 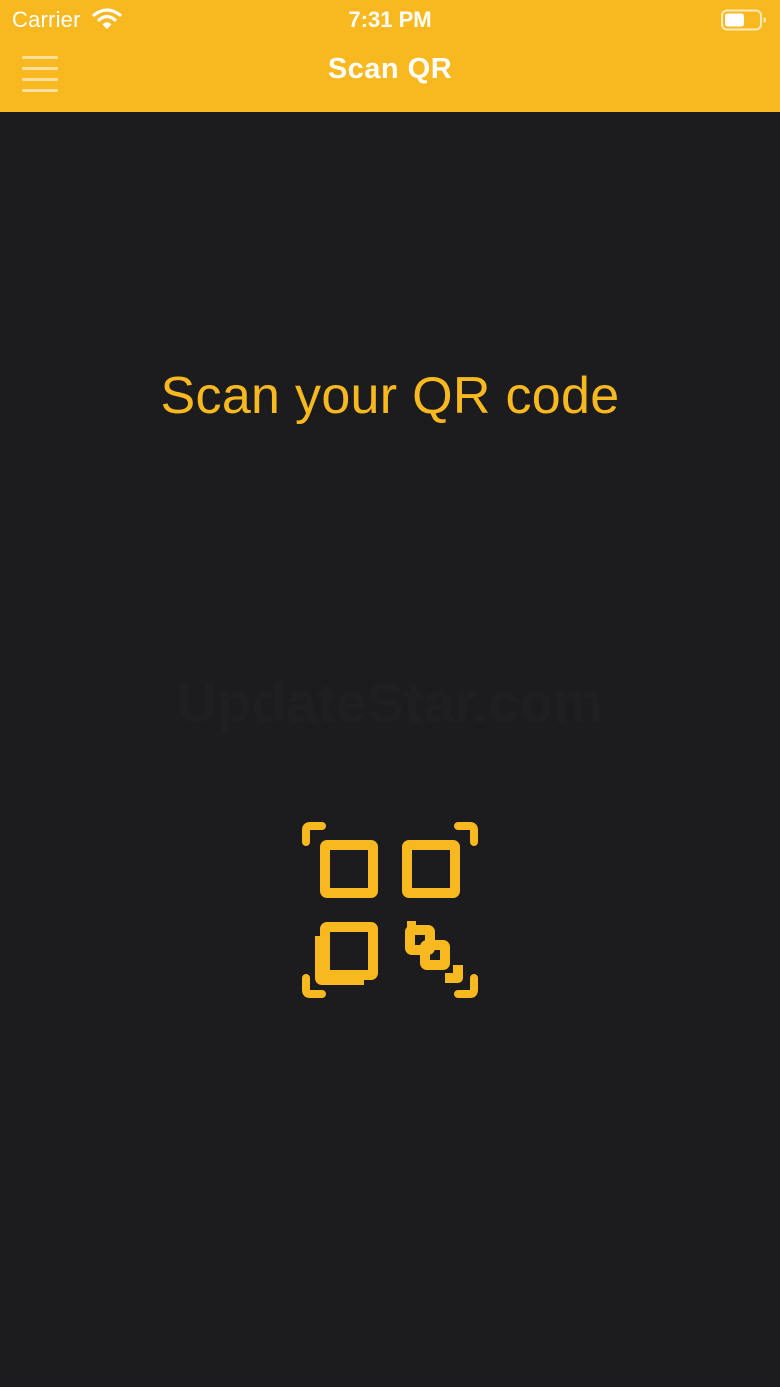 What do you see at coordinates (743, 20) in the screenshot?
I see `battery-icon` at bounding box center [743, 20].